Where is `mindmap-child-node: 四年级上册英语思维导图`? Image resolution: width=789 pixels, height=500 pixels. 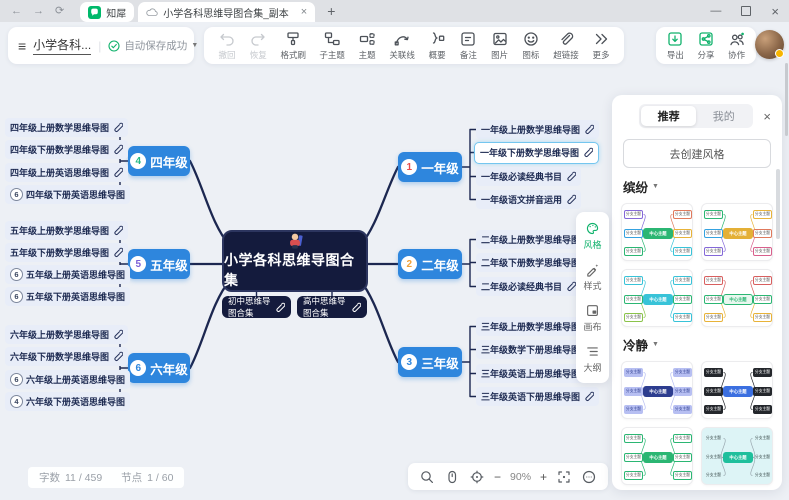 mindmap-child-node: 四年级上册英语思维导图 is located at coordinates (67, 172).